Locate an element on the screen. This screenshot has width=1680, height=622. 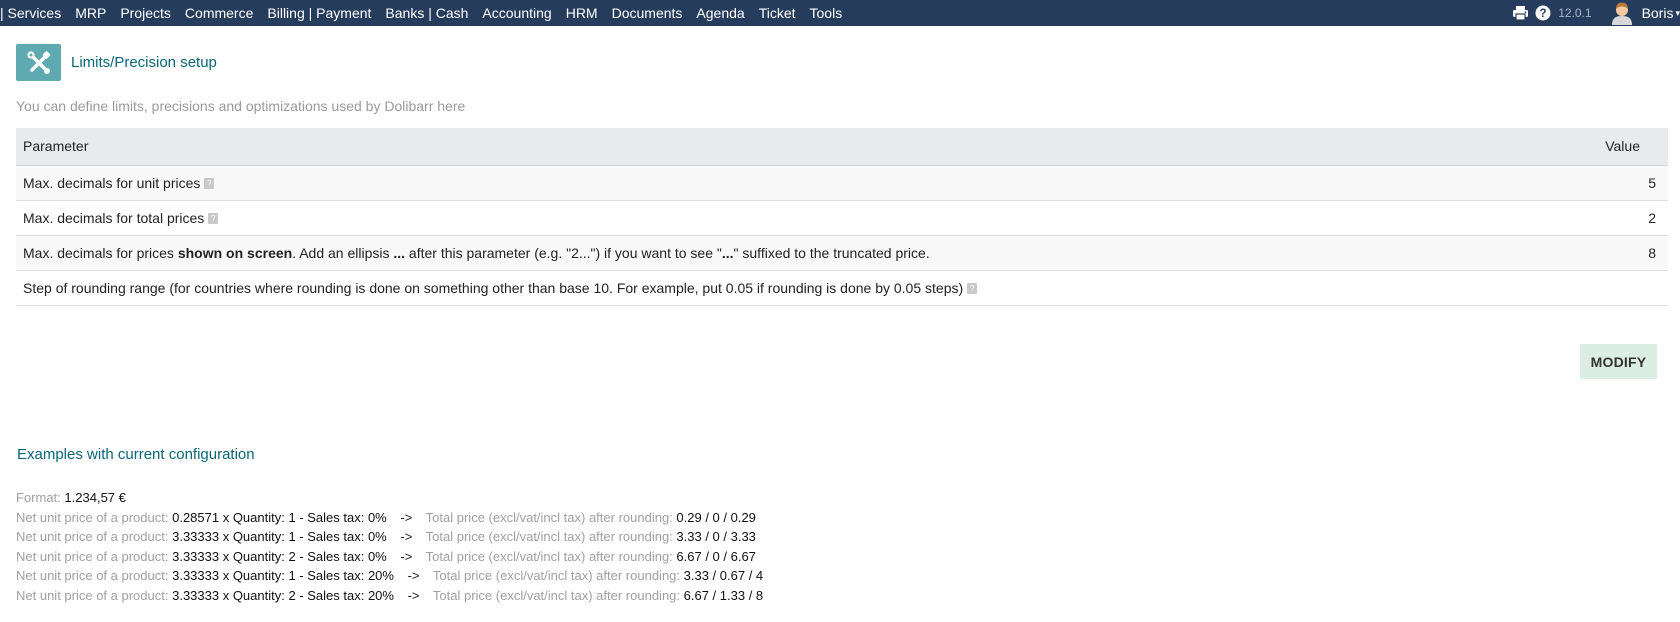
chevron-down-icon: ▾ is located at coordinates (1677, 13).